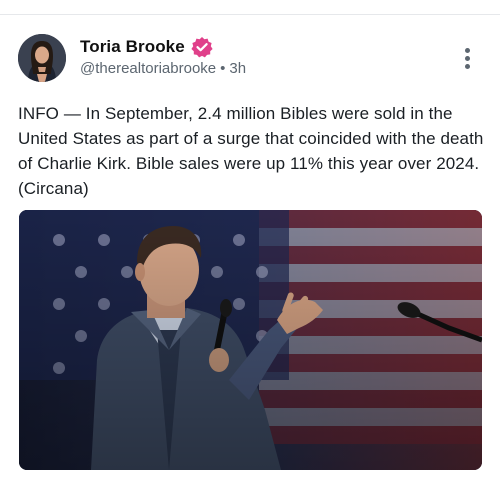  What do you see at coordinates (237, 68) in the screenshot?
I see `post-timestamp: 3h` at bounding box center [237, 68].